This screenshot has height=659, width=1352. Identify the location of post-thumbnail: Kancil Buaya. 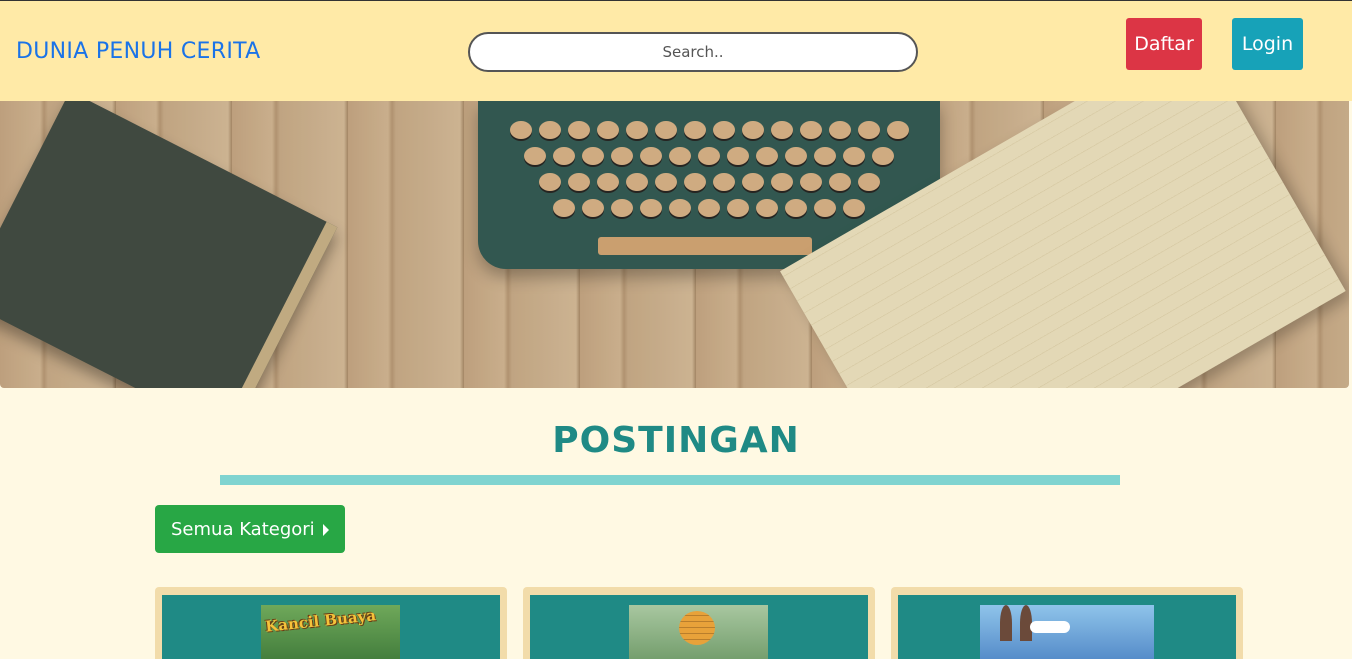
(330, 632).